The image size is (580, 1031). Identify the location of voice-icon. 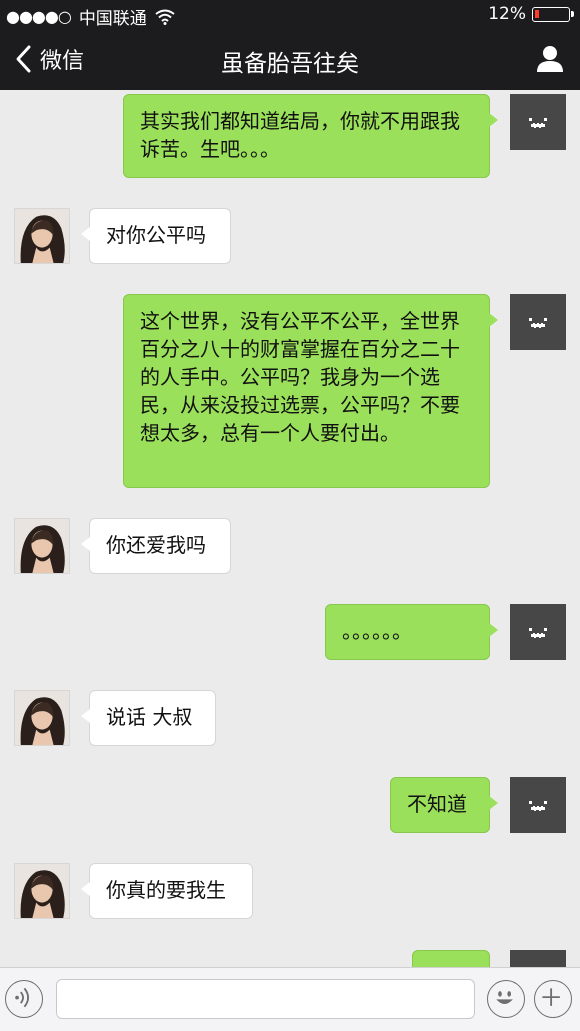
(22, 997).